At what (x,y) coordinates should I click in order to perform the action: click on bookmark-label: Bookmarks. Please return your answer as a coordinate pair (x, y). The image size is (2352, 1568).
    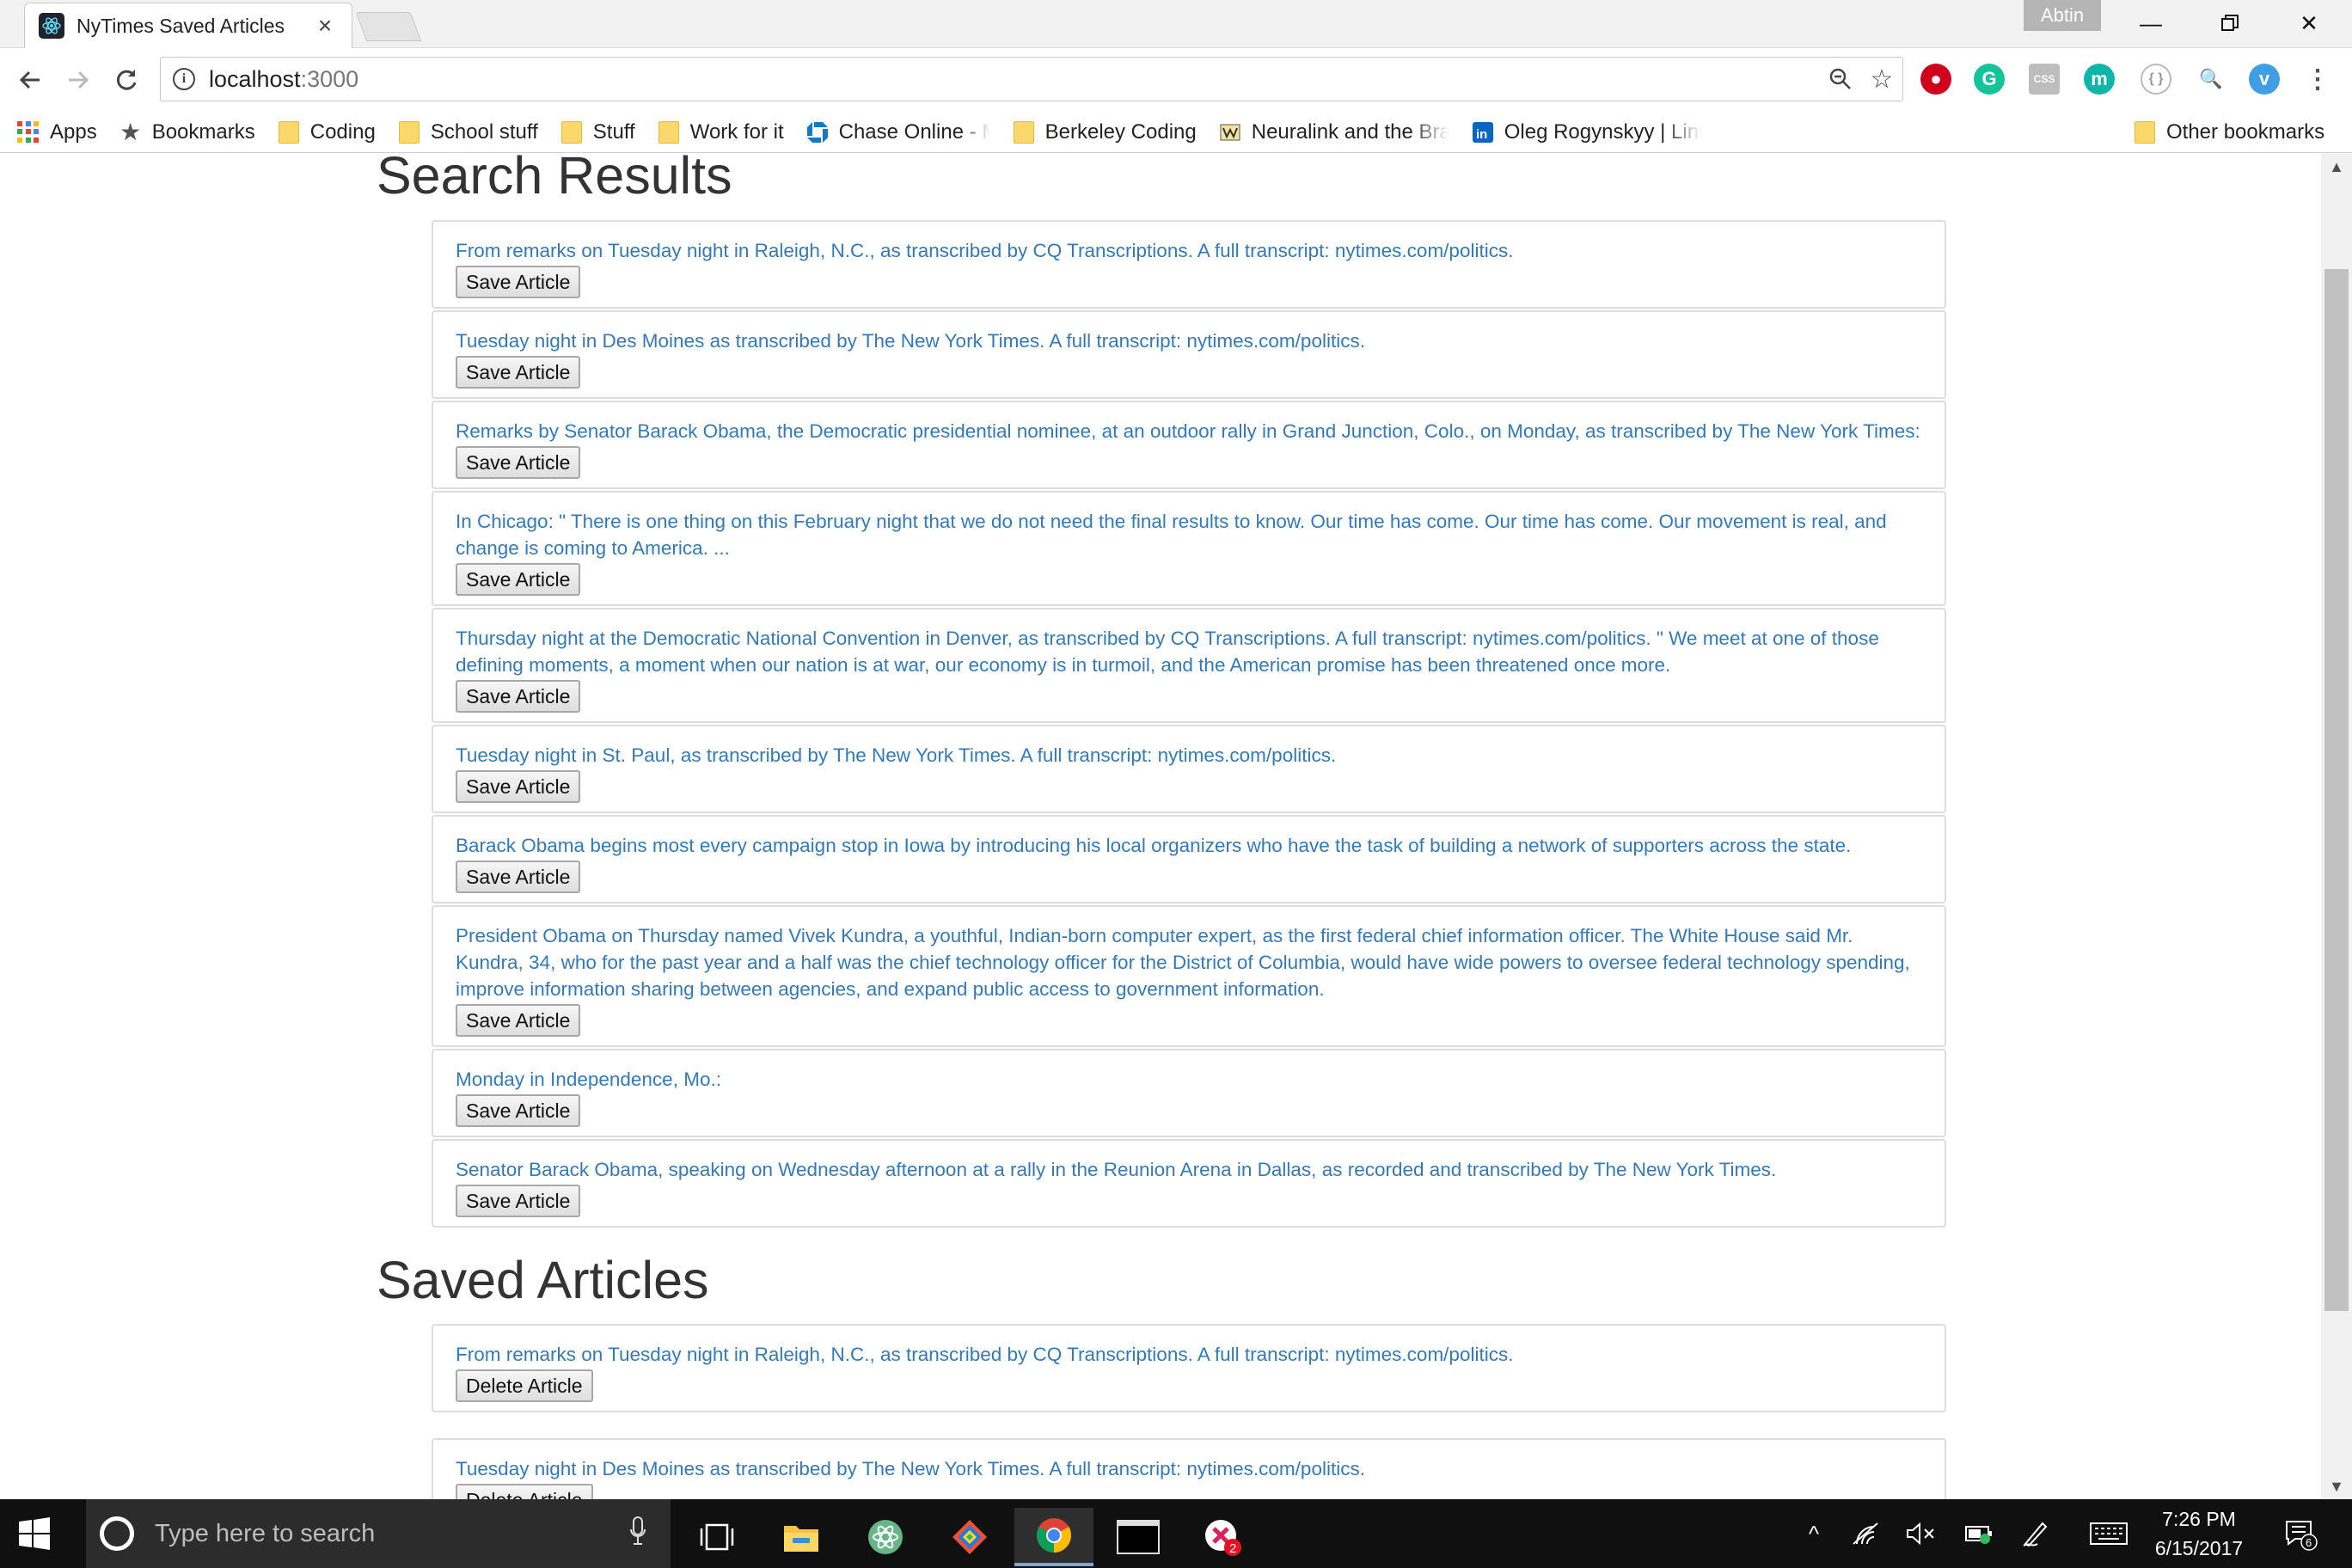
    Looking at the image, I should click on (203, 131).